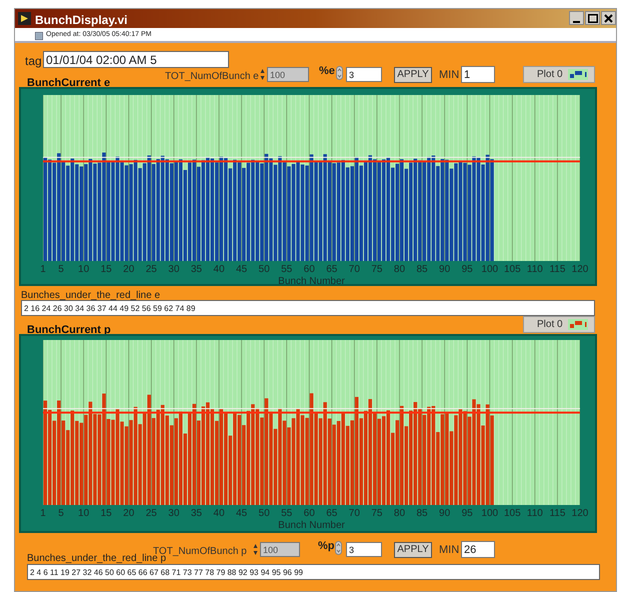 This screenshot has width=620, height=592. I want to click on min-field: 26, so click(478, 549).